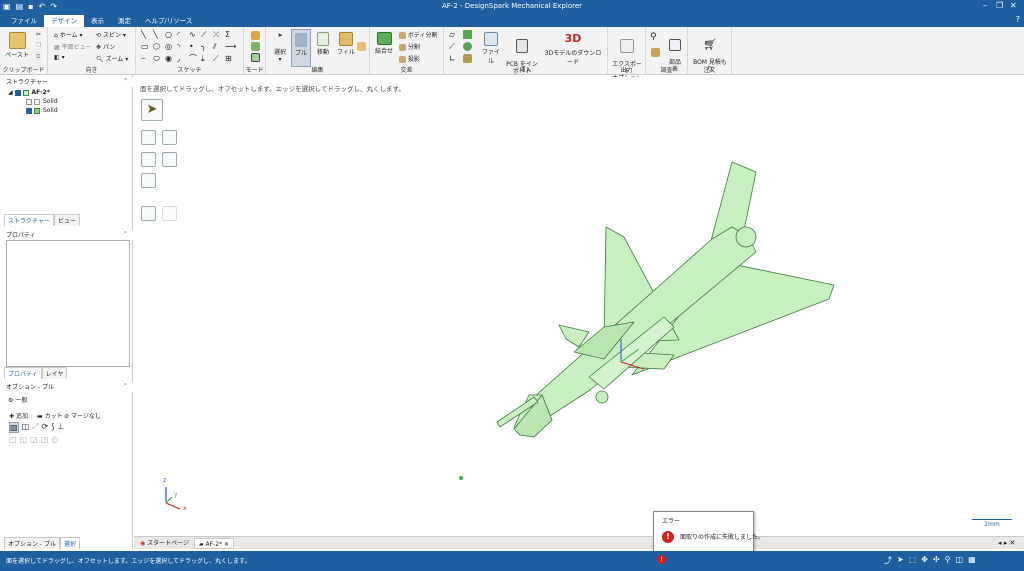 The width and height of the screenshot is (1024, 571). I want to click on extend-icon: ⟶, so click(231, 47).